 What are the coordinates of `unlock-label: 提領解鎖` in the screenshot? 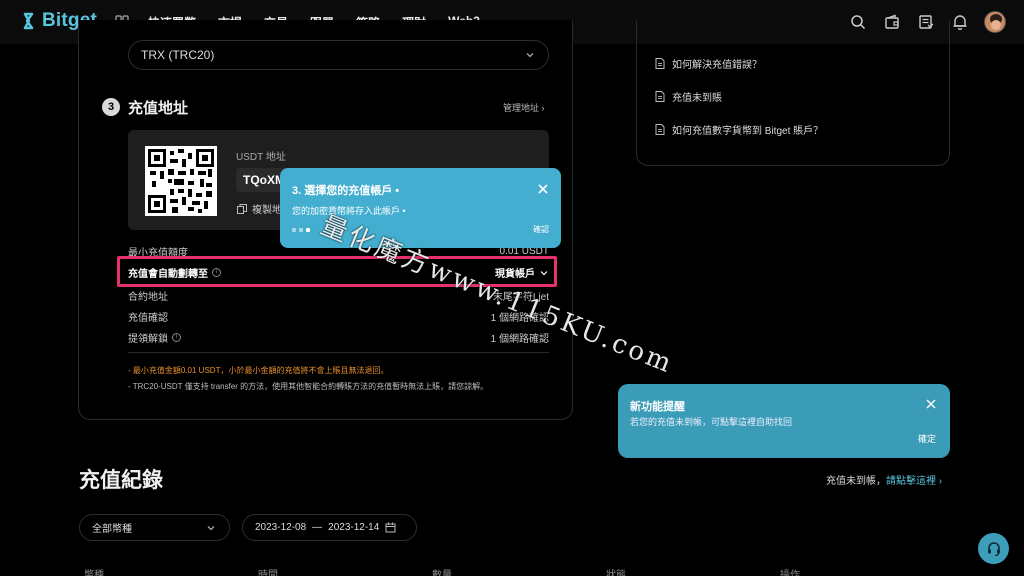 It's located at (148, 339).